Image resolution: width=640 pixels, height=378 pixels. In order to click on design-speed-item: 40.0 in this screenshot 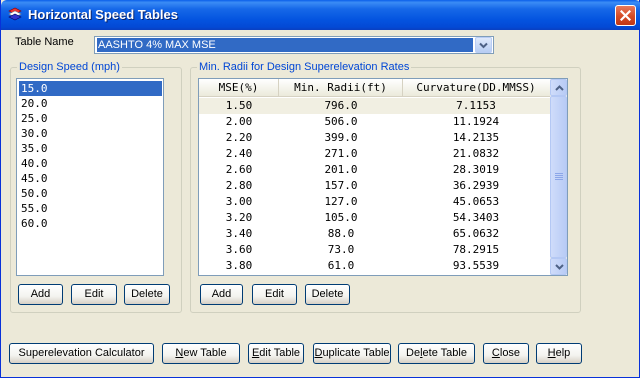, I will do `click(90, 163)`.